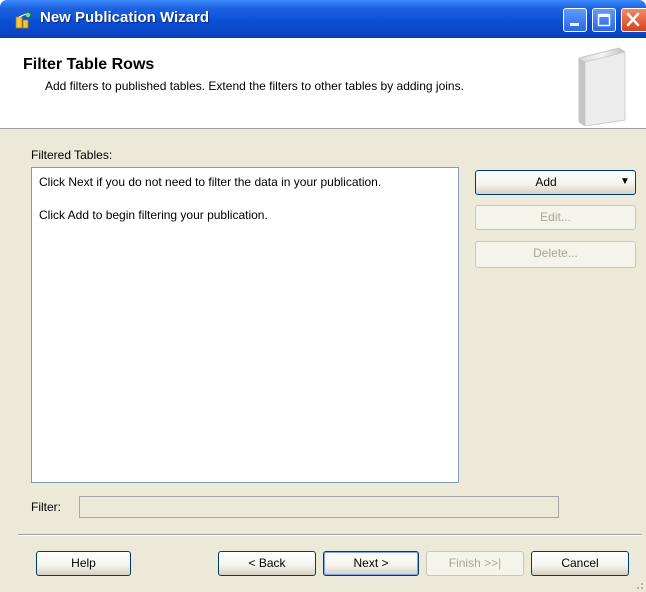 This screenshot has height=592, width=646. I want to click on back-button: < Back, so click(267, 563).